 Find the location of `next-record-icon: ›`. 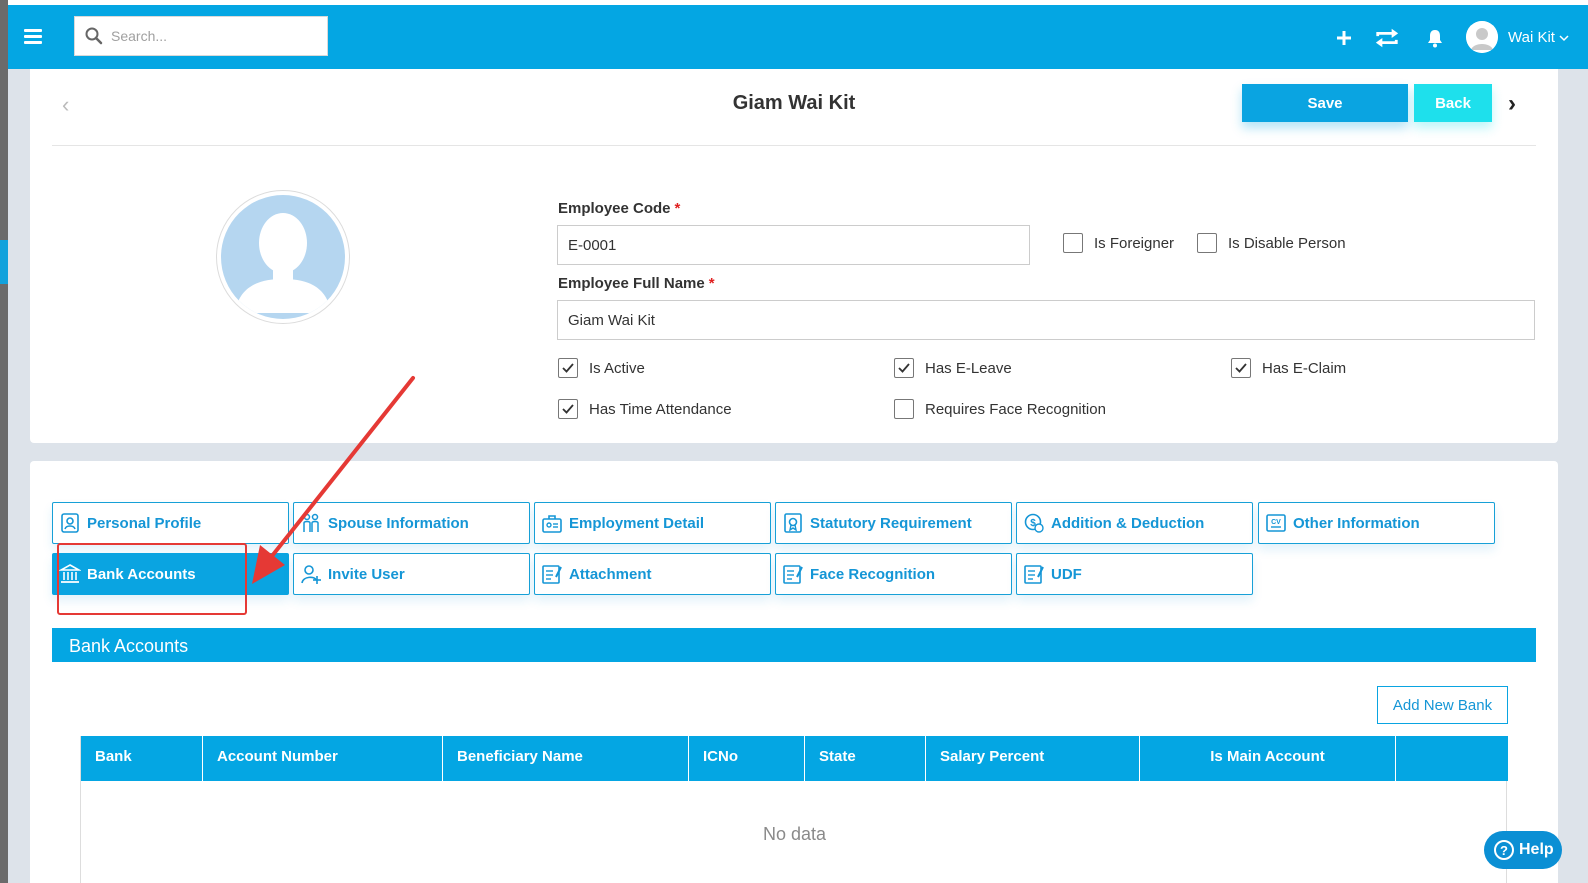

next-record-icon: › is located at coordinates (1512, 104).